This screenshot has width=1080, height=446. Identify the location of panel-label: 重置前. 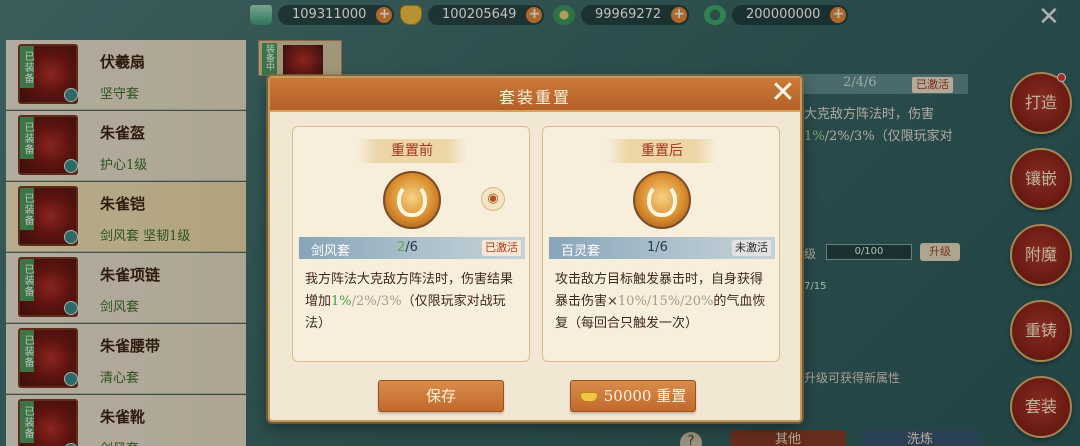
(412, 151).